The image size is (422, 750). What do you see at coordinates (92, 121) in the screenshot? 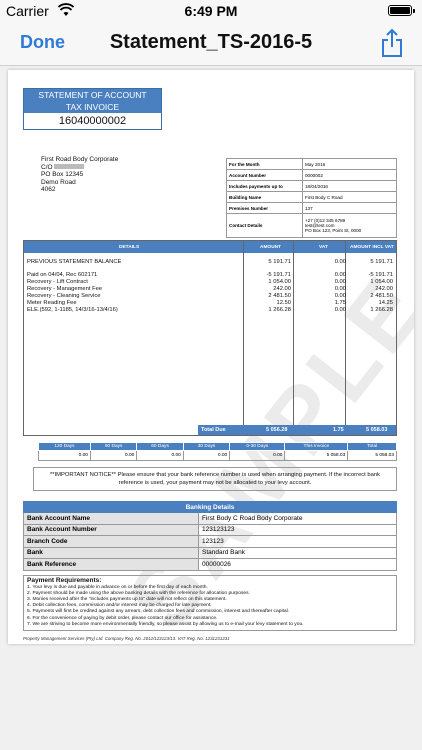
I see `invoice-number: 16040000002` at bounding box center [92, 121].